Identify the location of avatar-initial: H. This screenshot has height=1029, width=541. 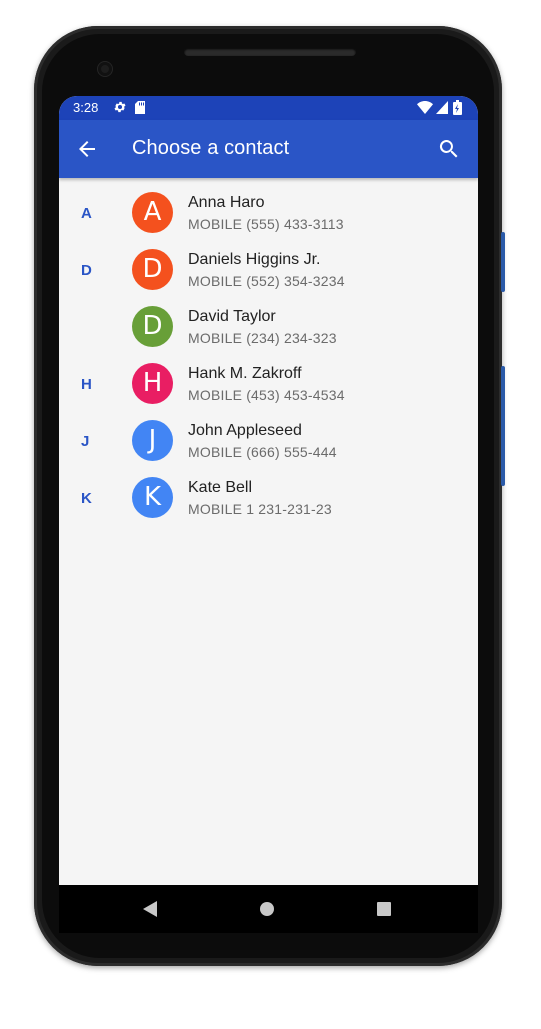
(152, 383).